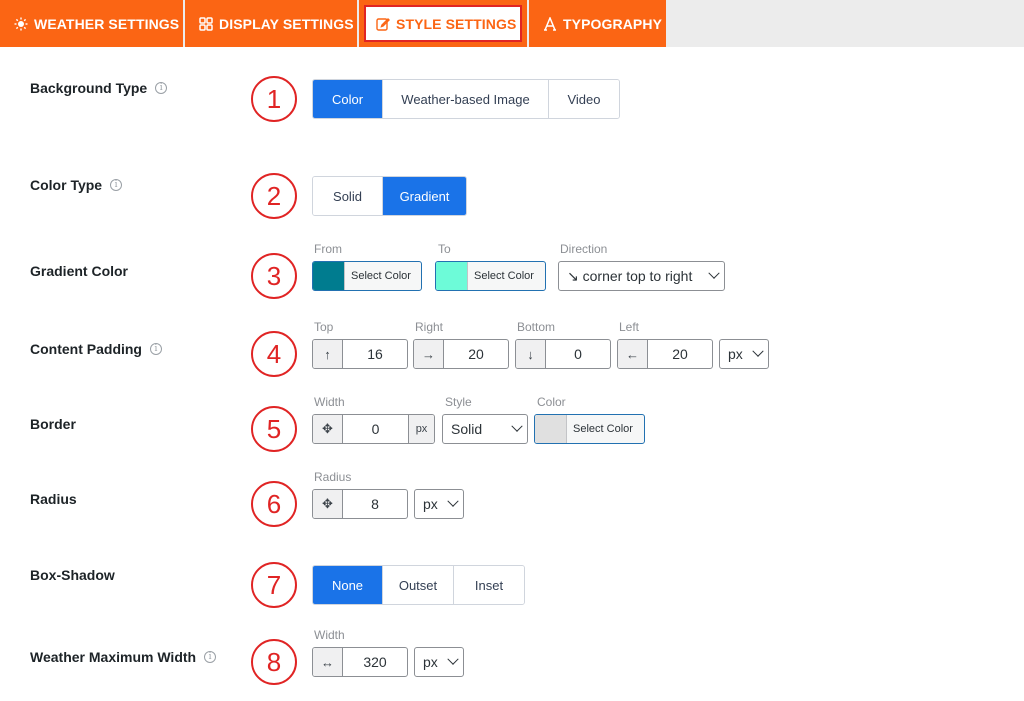  I want to click on border-color-swatch, so click(550, 429).